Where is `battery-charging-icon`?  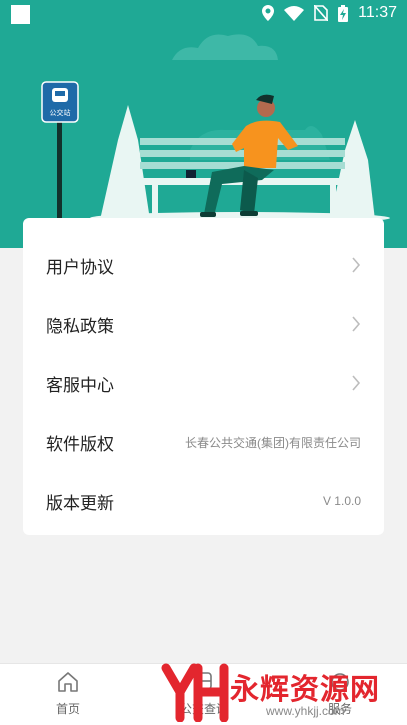
battery-charging-icon is located at coordinates (343, 13).